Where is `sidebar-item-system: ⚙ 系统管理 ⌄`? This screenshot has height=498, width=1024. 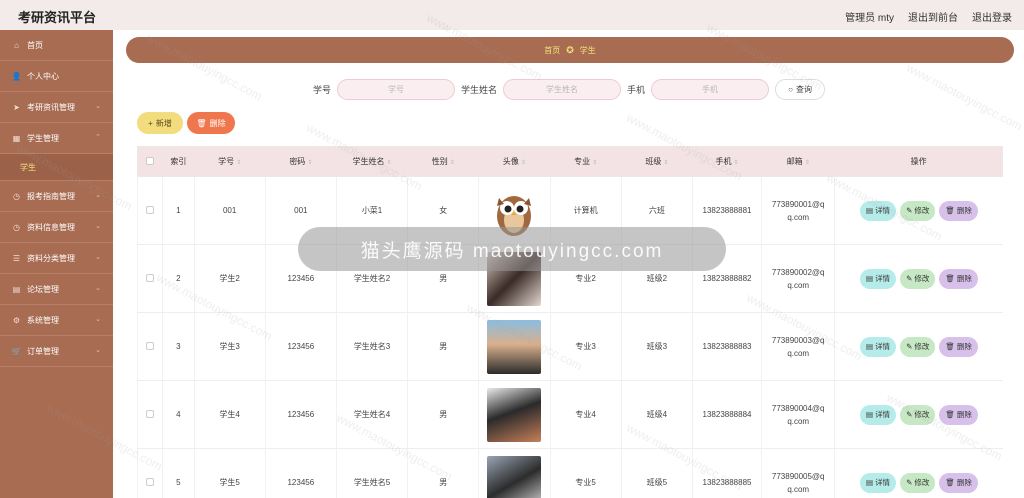
sidebar-item-system: ⚙ 系统管理 ⌄ is located at coordinates (56, 320).